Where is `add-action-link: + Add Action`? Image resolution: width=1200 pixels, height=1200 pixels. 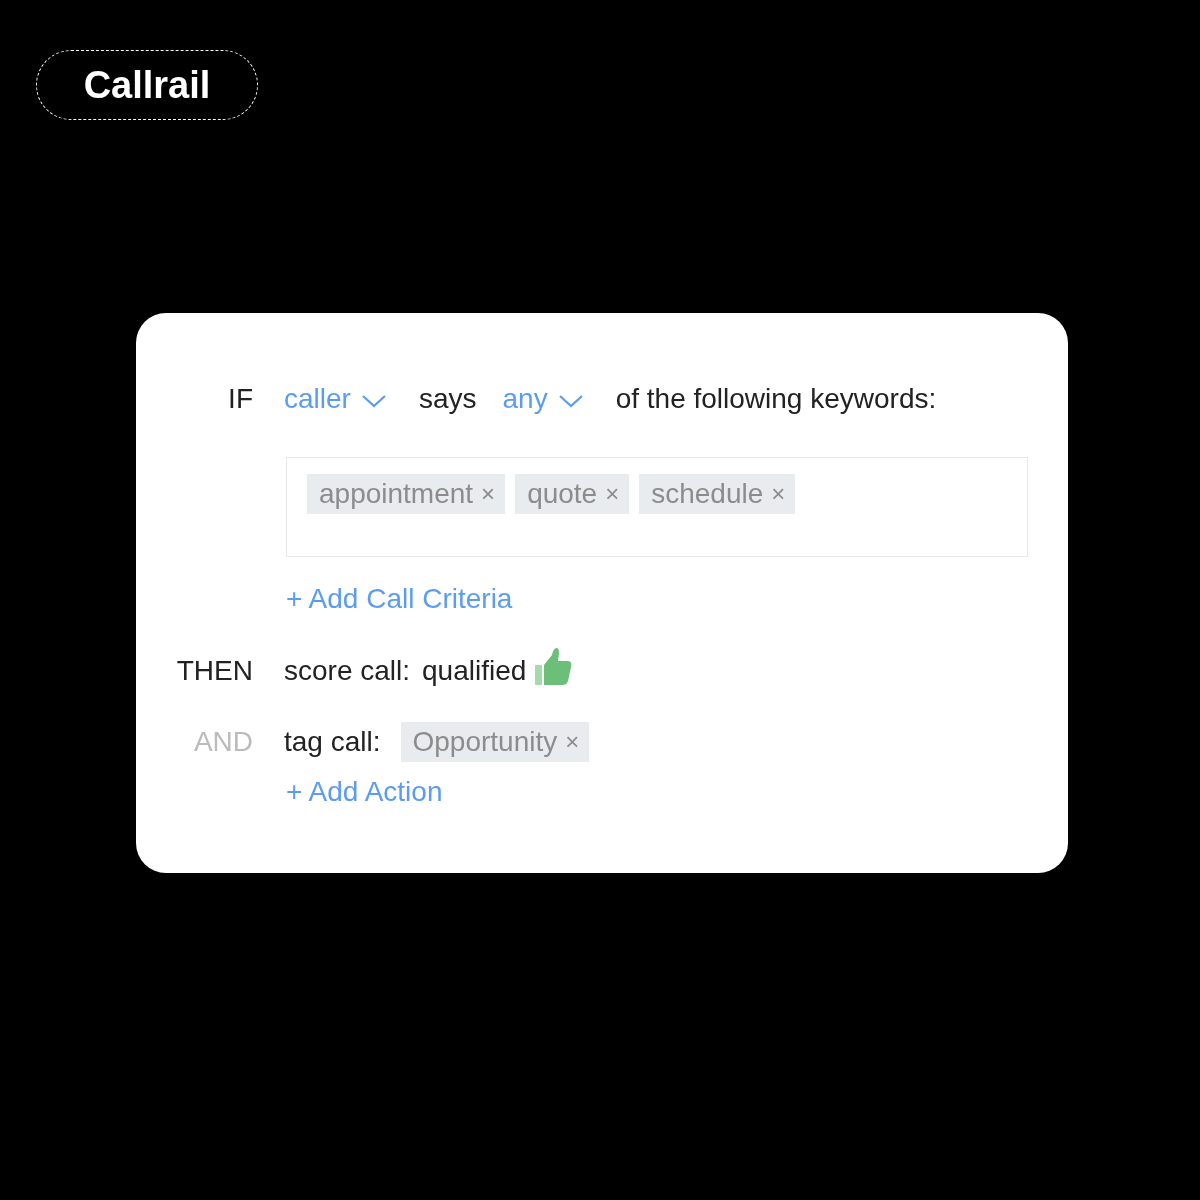
add-action-link: + Add Action is located at coordinates (657, 792).